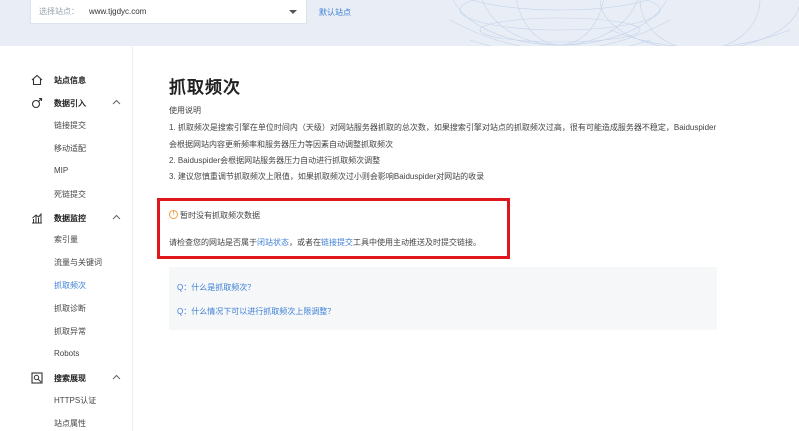  Describe the element at coordinates (75, 400) in the screenshot. I see `sidebar-item-https: HTTPS认证` at that location.